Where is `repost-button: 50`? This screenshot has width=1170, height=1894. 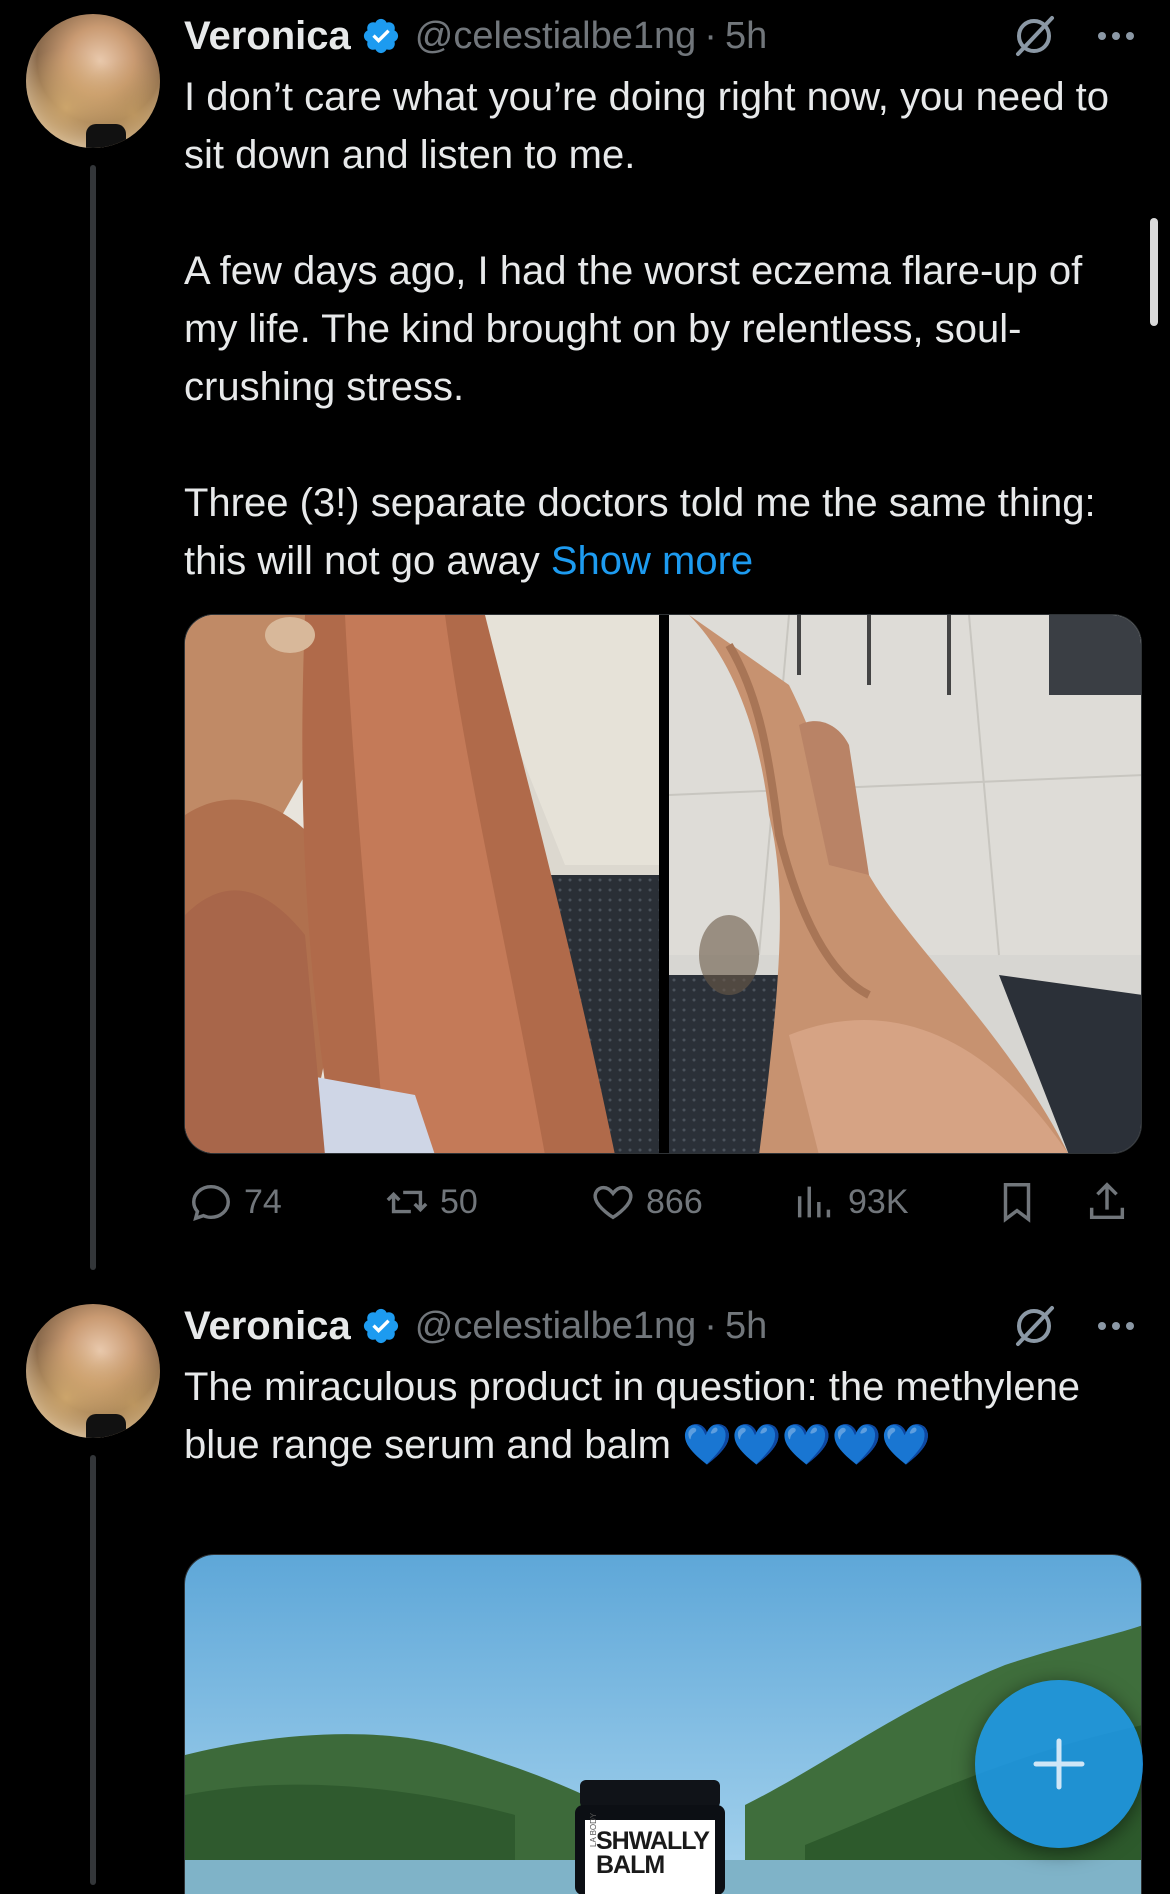
repost-button: 50 is located at coordinates (431, 1202).